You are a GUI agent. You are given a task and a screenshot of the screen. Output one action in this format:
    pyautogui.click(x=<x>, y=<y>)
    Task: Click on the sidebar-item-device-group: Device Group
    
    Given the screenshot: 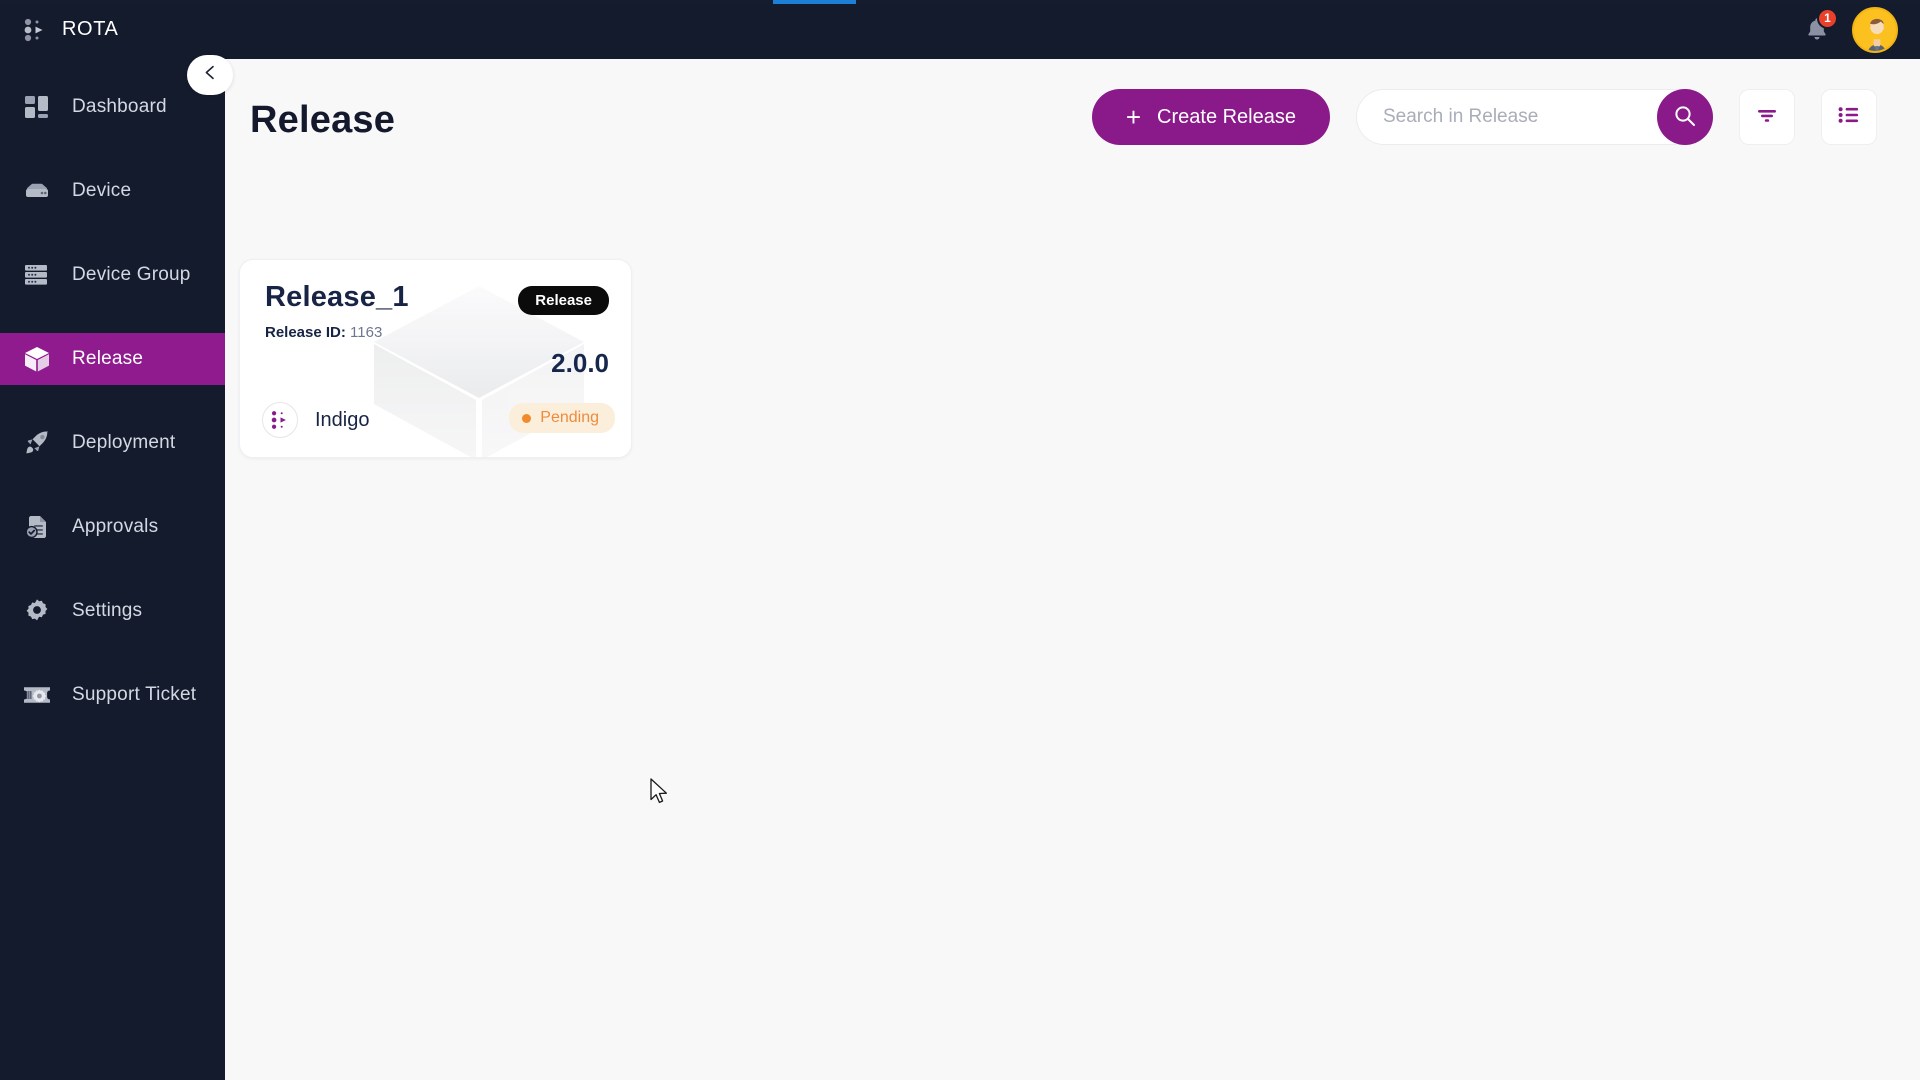 What is the action you would take?
    pyautogui.click(x=112, y=275)
    